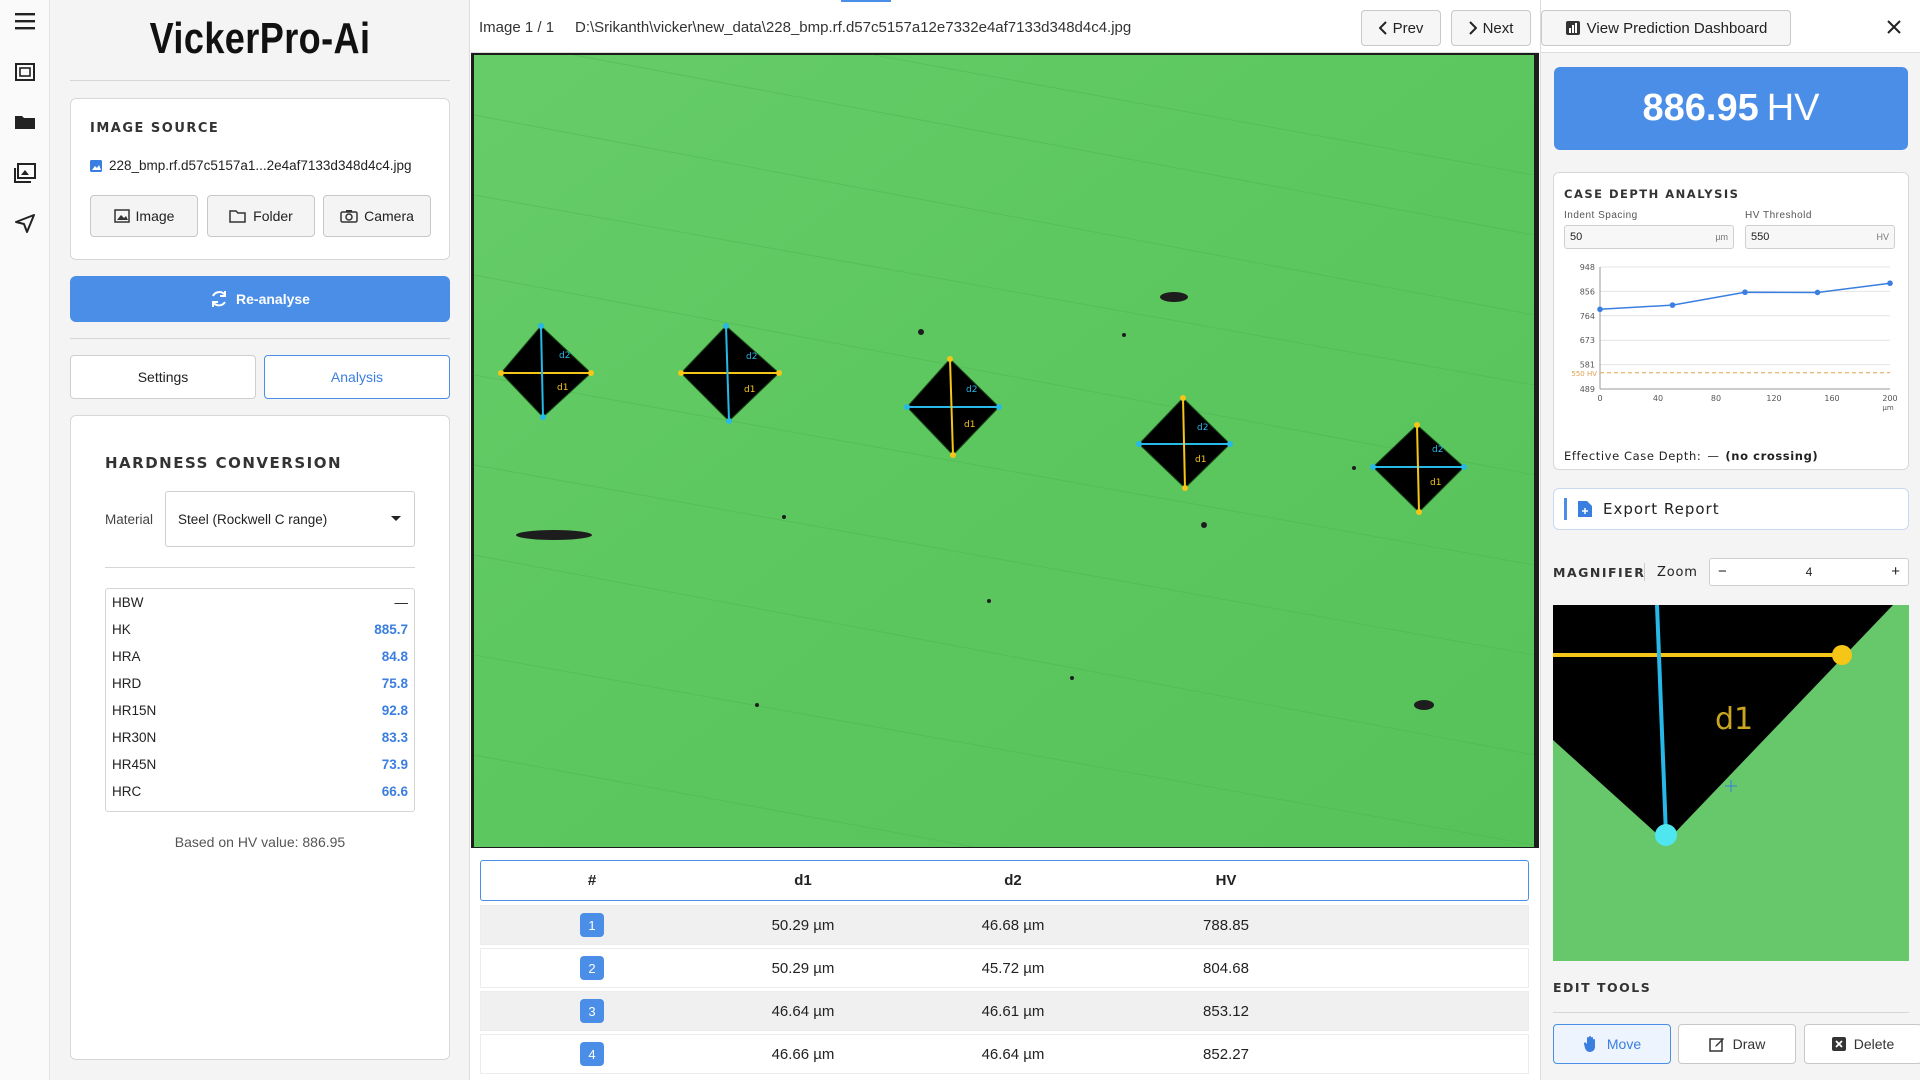 Image resolution: width=1920 pixels, height=1080 pixels. I want to click on zoom-increase-button: +, so click(1895, 571).